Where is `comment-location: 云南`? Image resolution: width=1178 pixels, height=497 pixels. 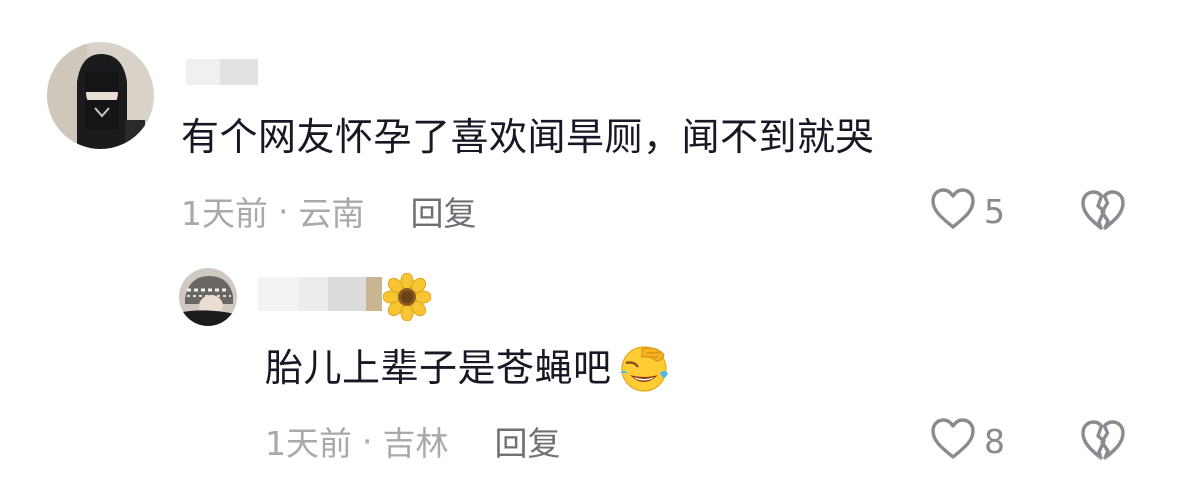
comment-location: 云南 is located at coordinates (331, 213).